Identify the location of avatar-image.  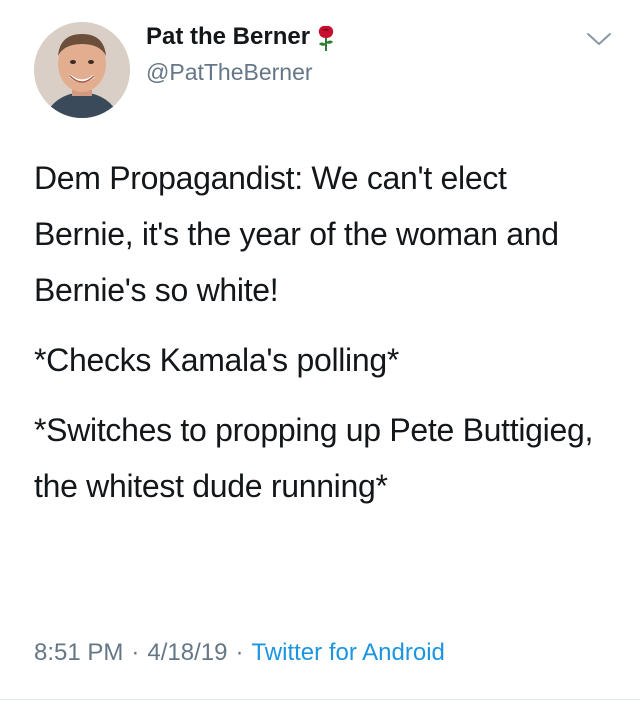
(82, 70).